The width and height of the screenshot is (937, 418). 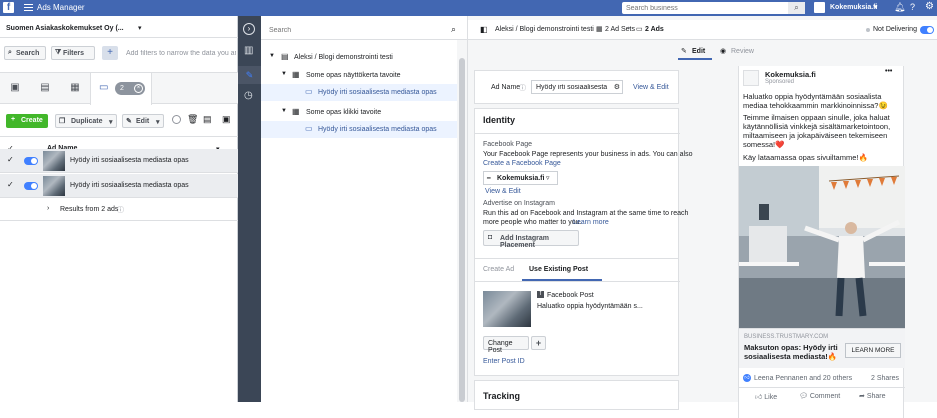 I want to click on tree-scrollbar, so click(x=462, y=221).